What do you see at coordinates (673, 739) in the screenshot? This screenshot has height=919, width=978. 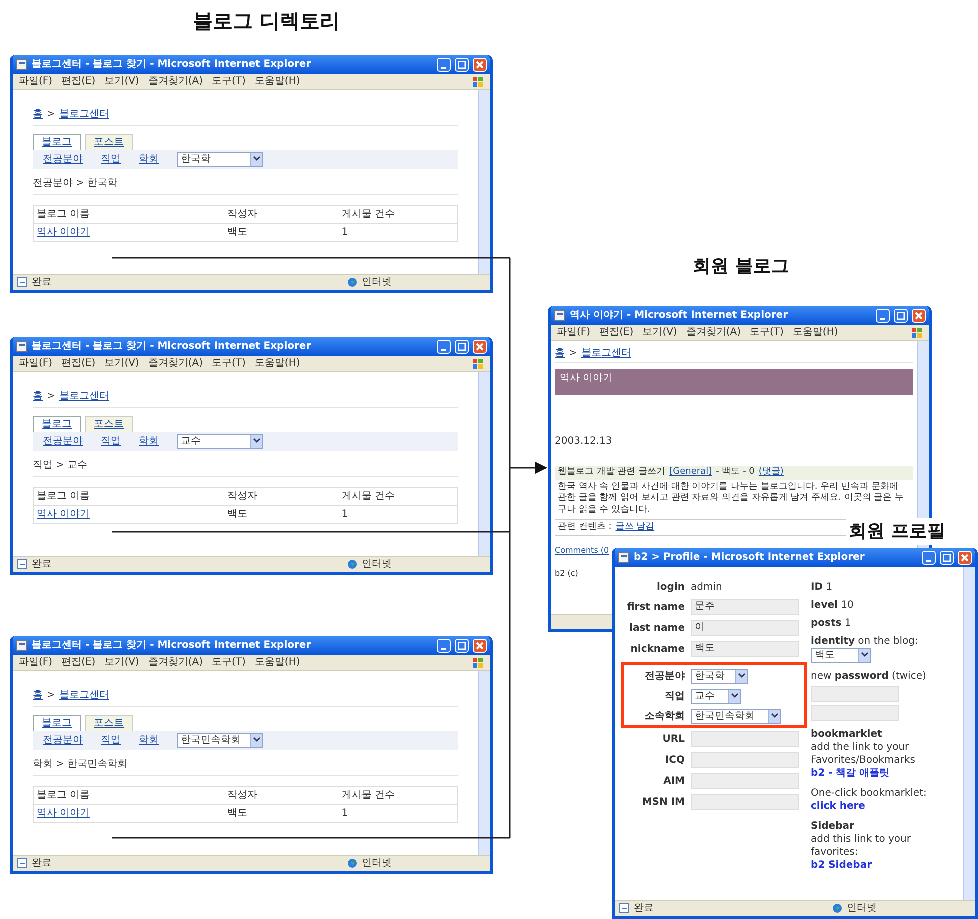 I see `field-label: URL` at bounding box center [673, 739].